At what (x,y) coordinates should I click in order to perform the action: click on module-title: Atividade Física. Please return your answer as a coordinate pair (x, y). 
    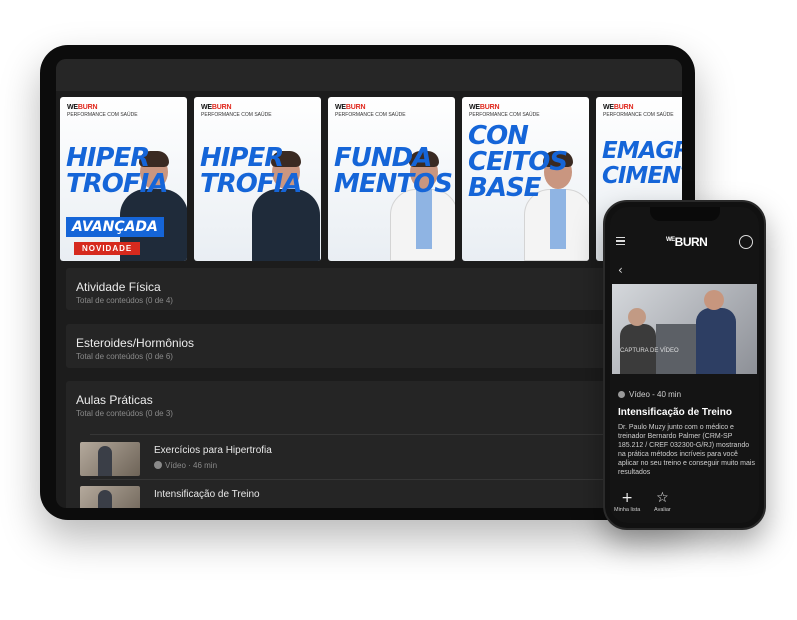
    Looking at the image, I should click on (118, 287).